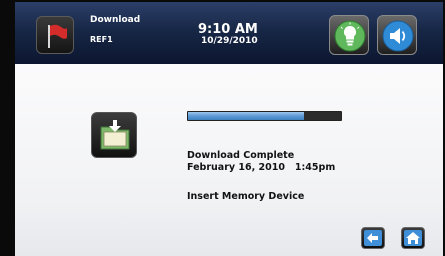 The height and width of the screenshot is (256, 445). Describe the element at coordinates (246, 196) in the screenshot. I see `instruction-text: Insert Memory Device` at that location.